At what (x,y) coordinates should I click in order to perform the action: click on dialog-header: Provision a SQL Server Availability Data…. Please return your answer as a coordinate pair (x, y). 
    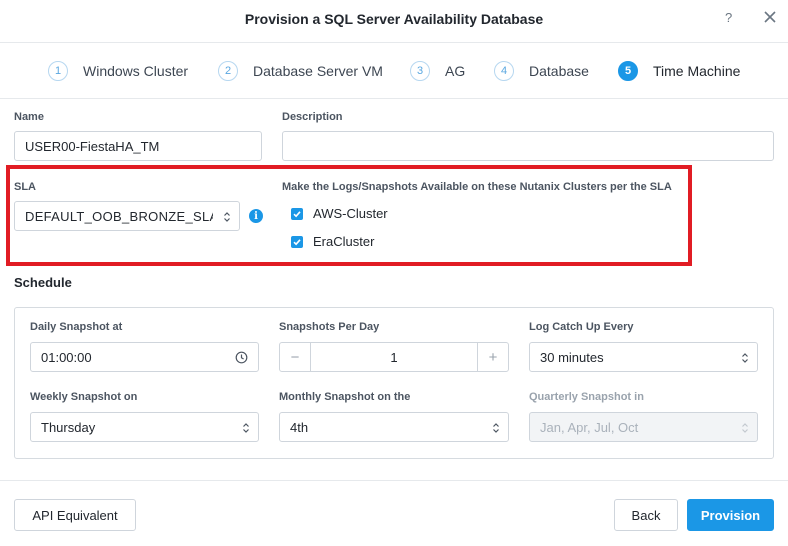
    Looking at the image, I should click on (394, 21).